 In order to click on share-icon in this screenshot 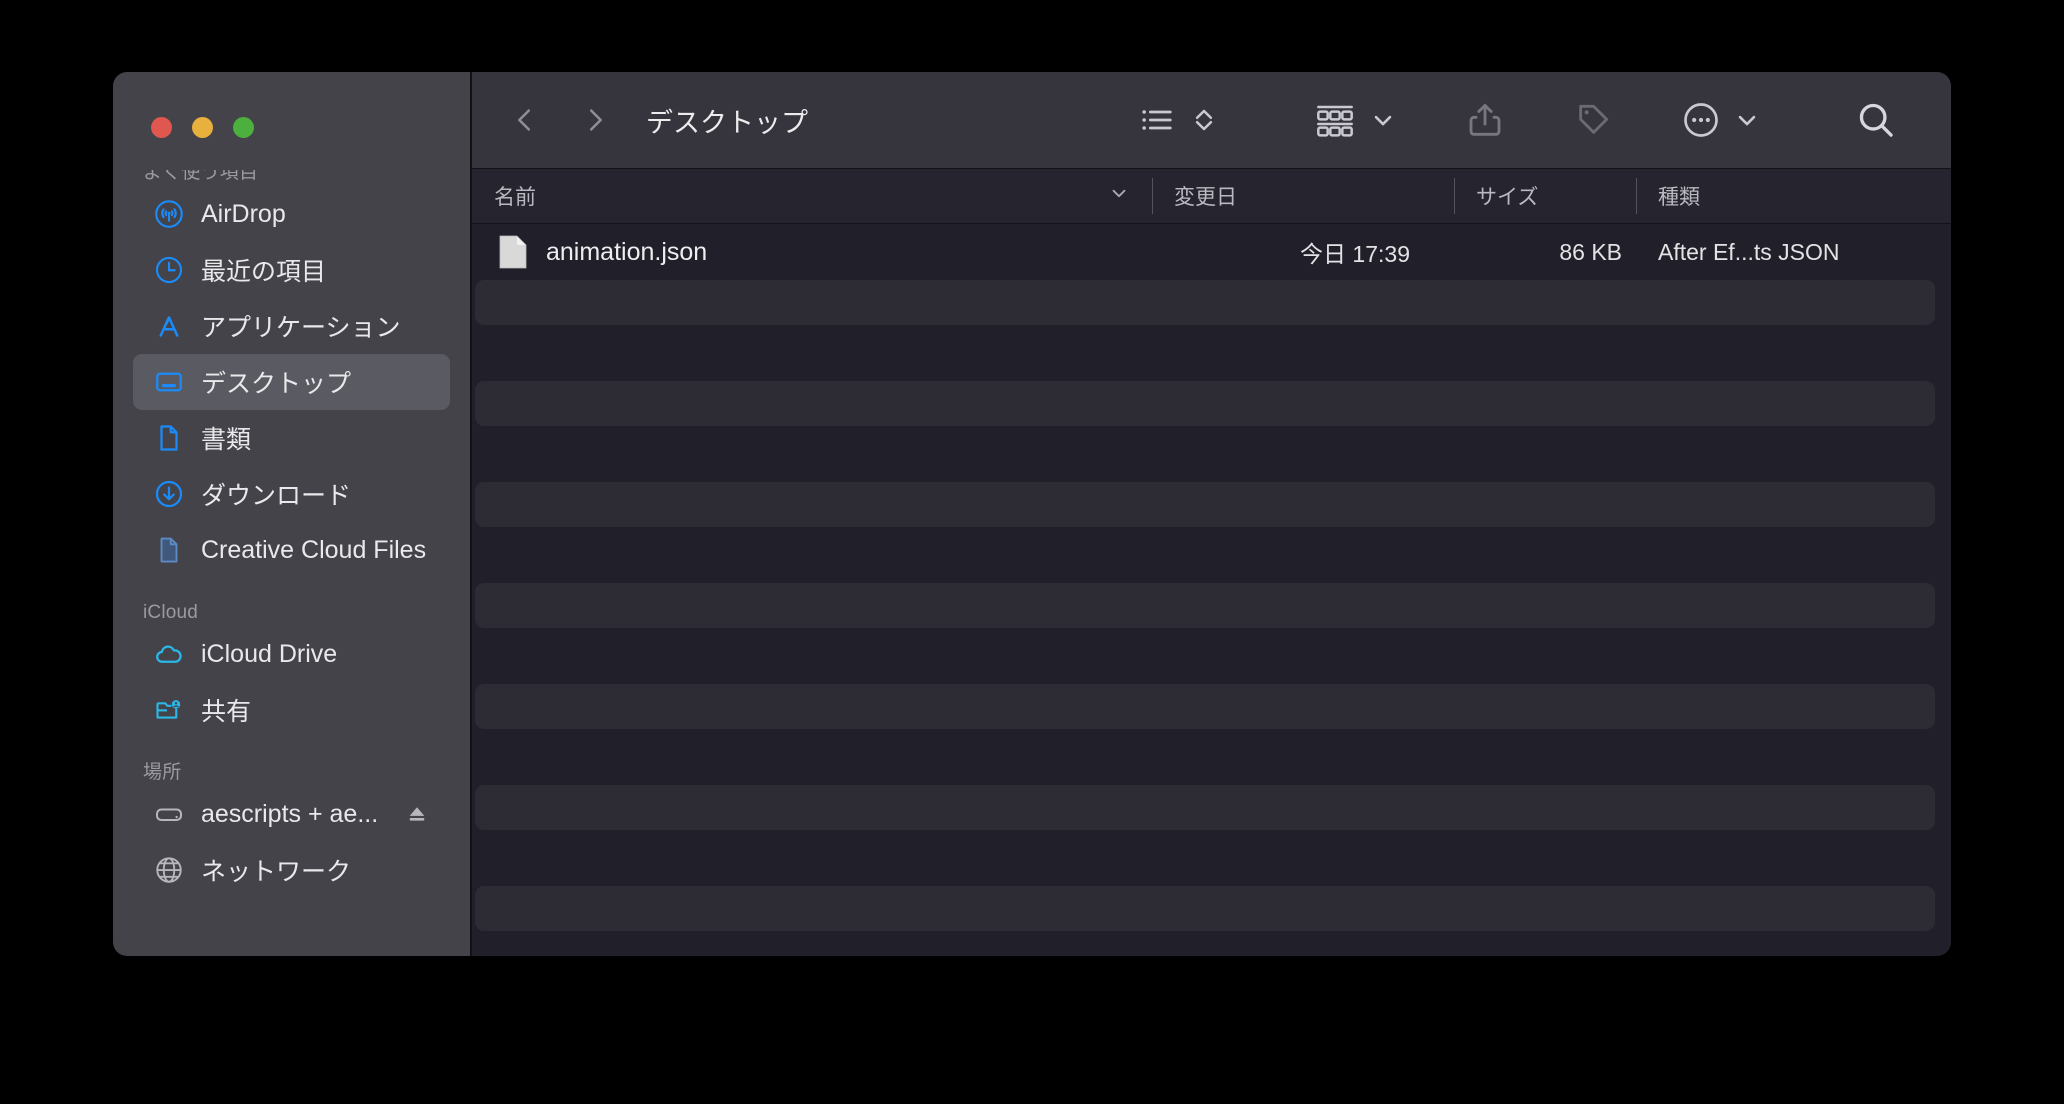, I will do `click(1485, 120)`.